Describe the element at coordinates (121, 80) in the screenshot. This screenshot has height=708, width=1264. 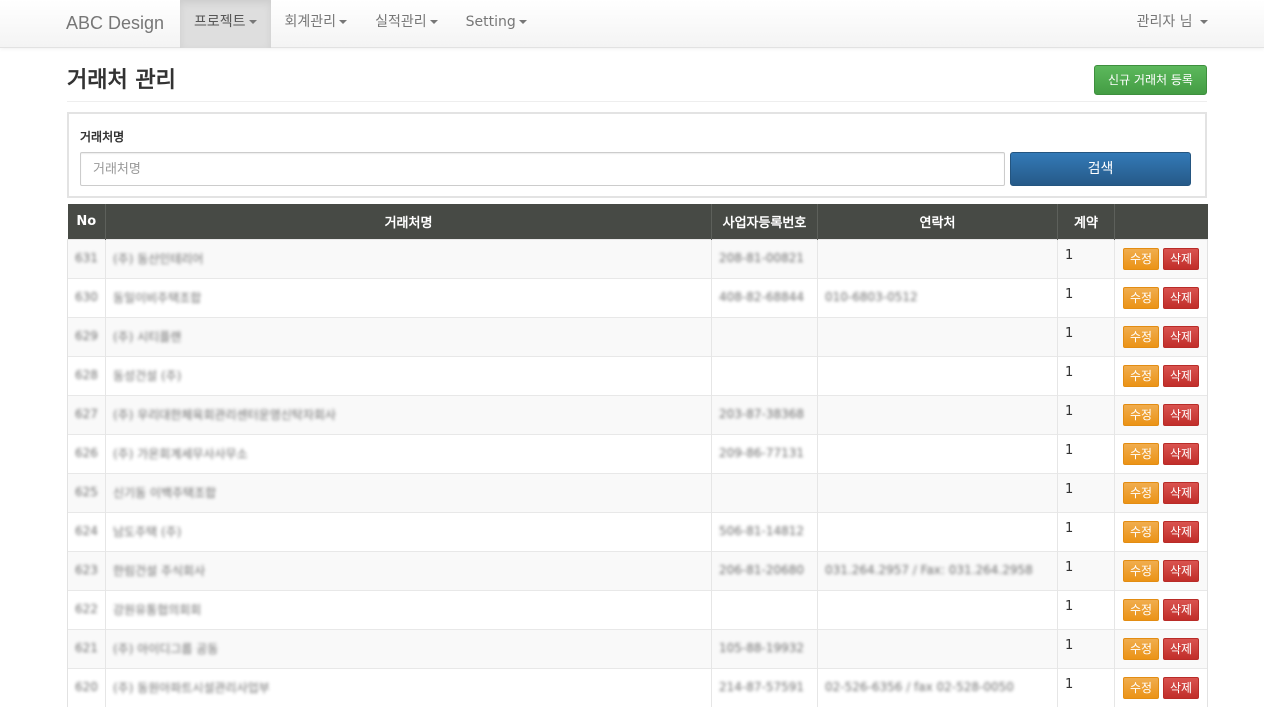
I see `page-title: 거래처 관리` at that location.